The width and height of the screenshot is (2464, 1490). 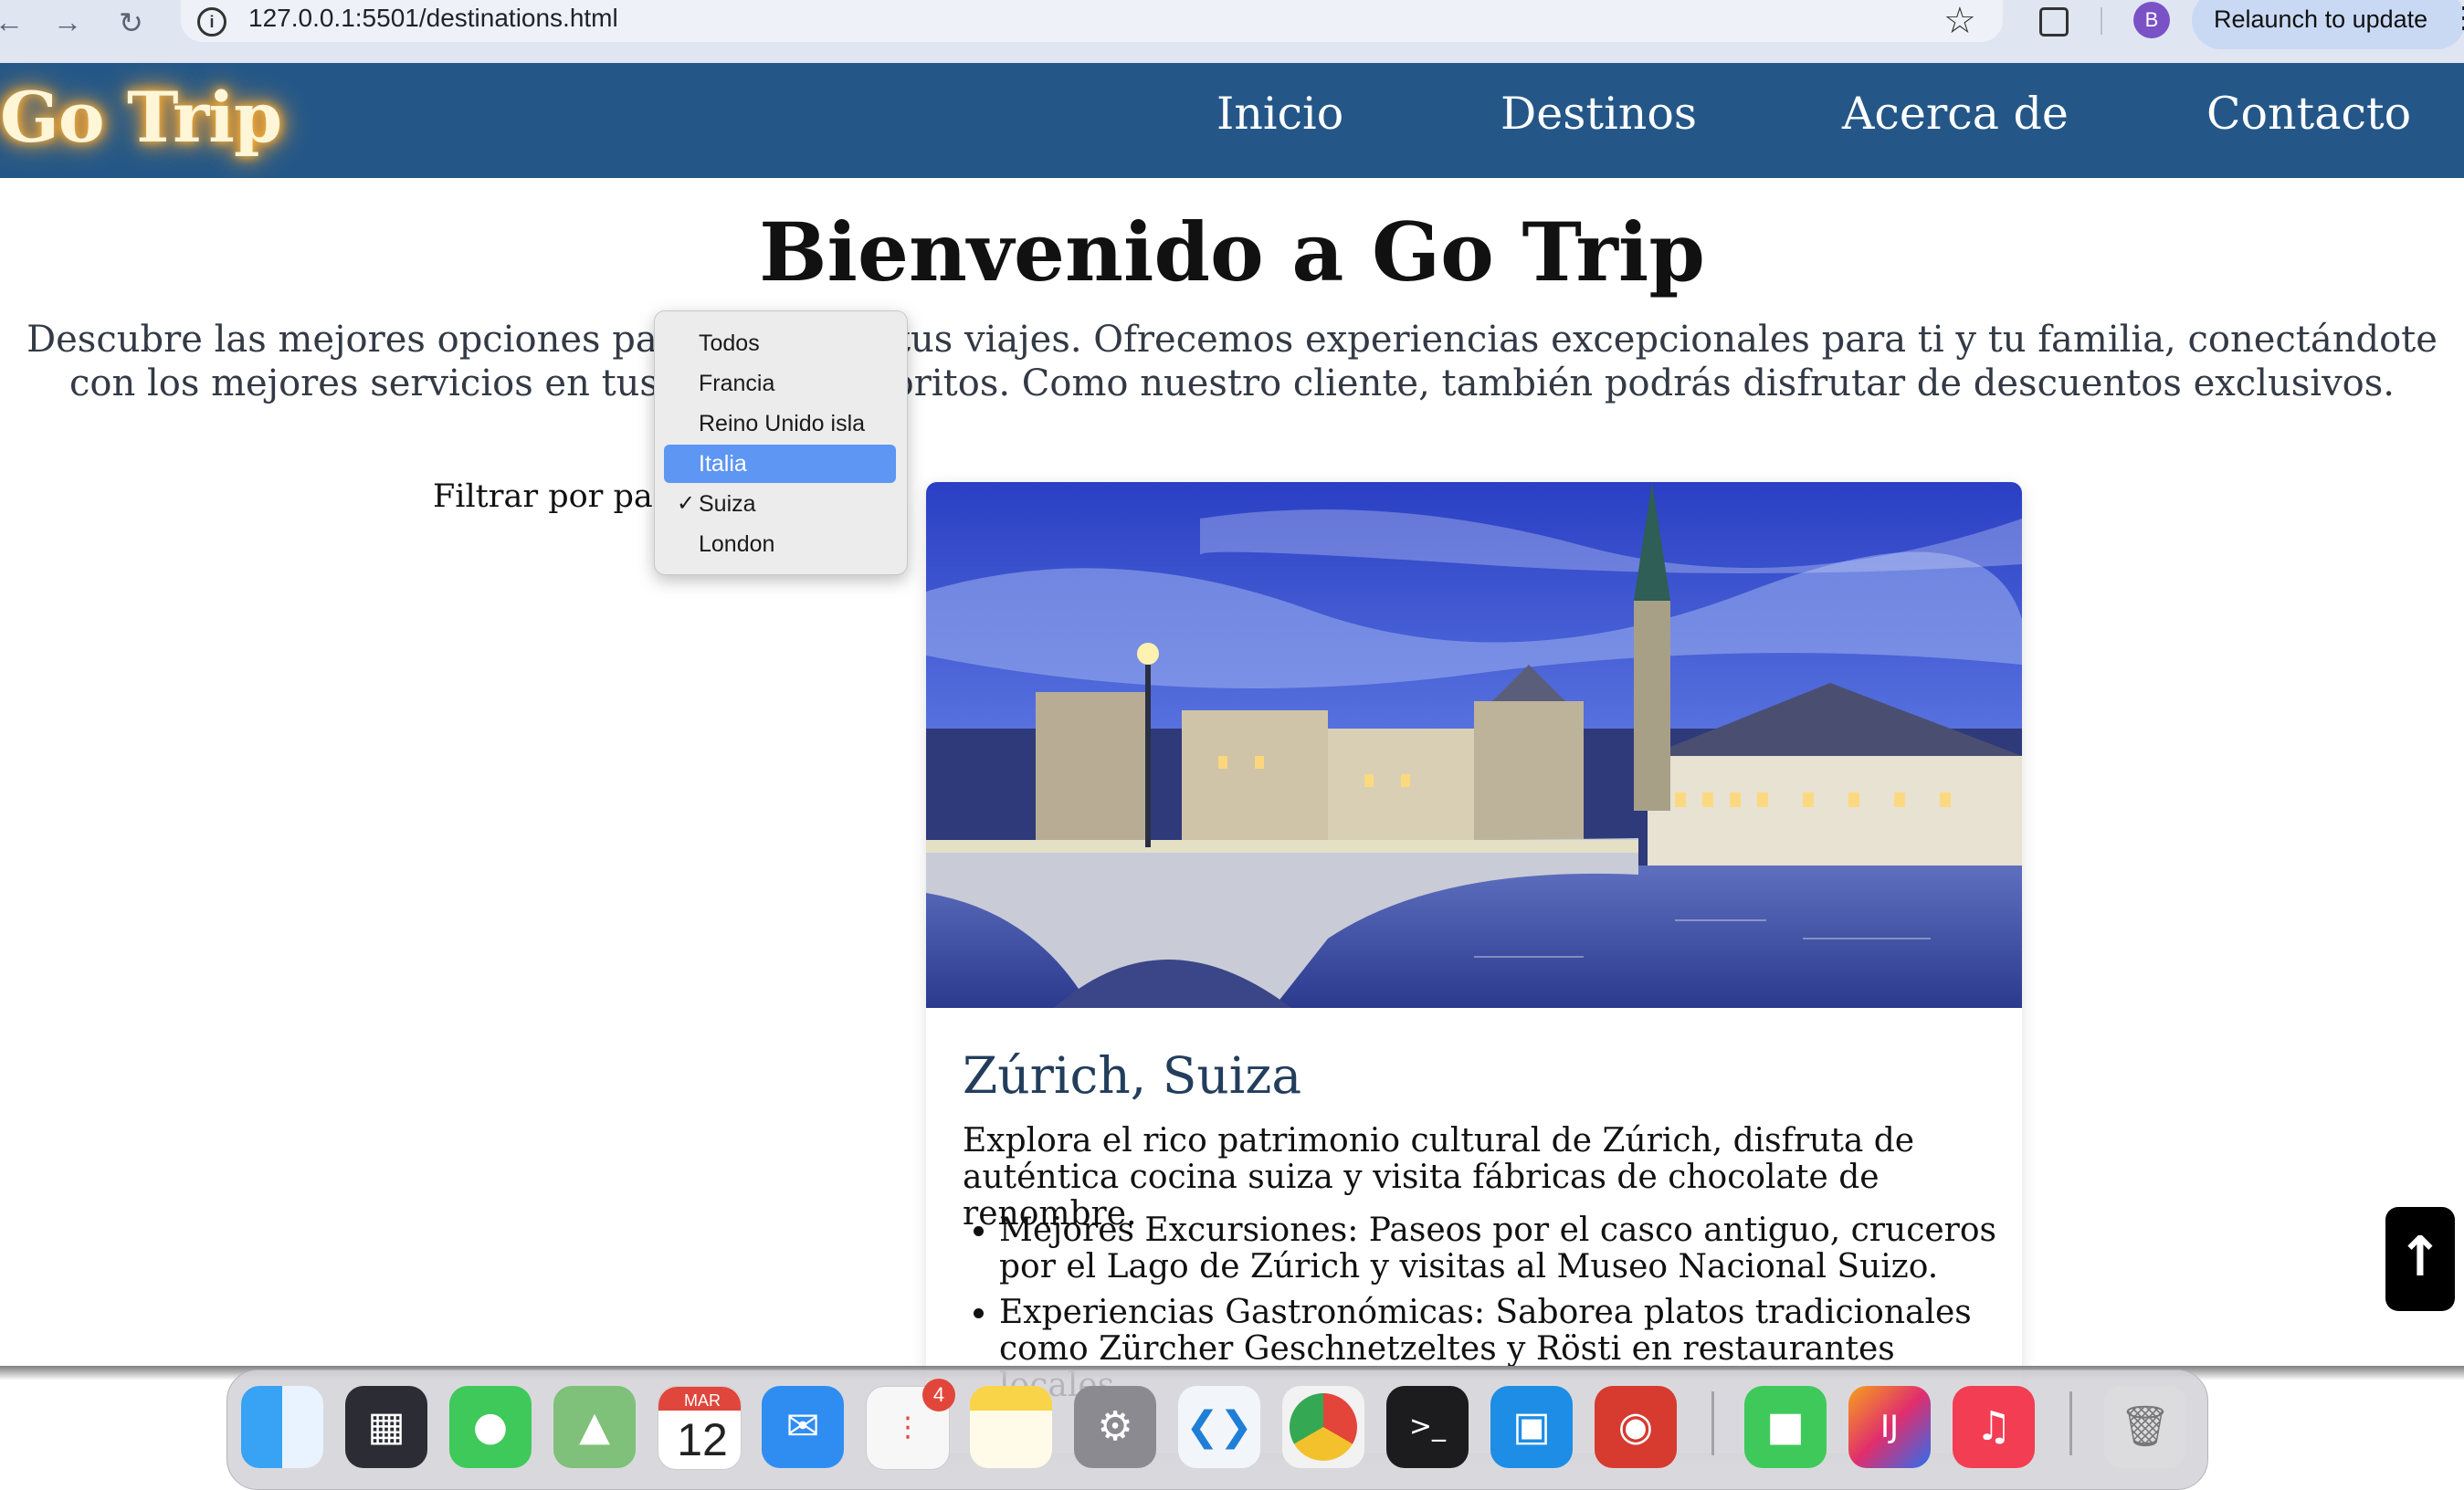 What do you see at coordinates (562, 496) in the screenshot?
I see `filter-label: Filtrar por país:` at bounding box center [562, 496].